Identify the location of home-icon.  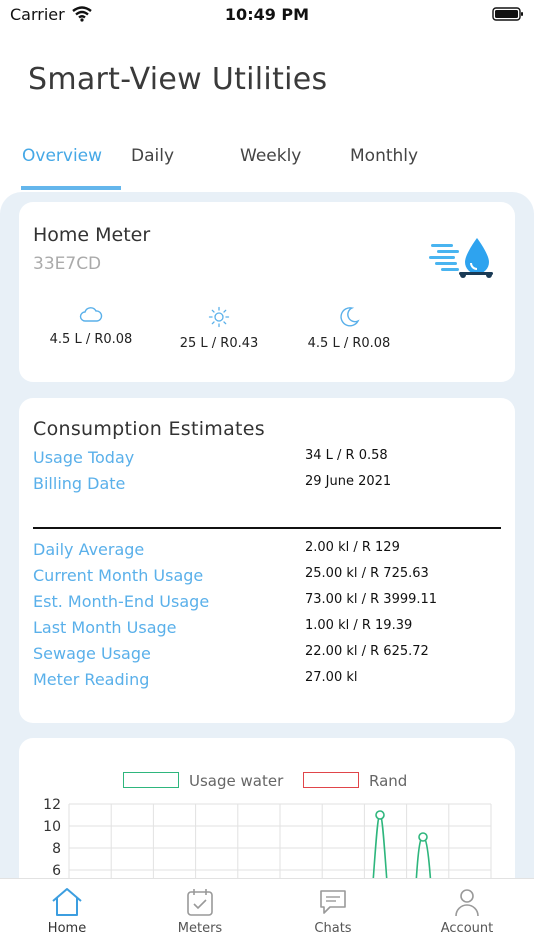
(67, 902).